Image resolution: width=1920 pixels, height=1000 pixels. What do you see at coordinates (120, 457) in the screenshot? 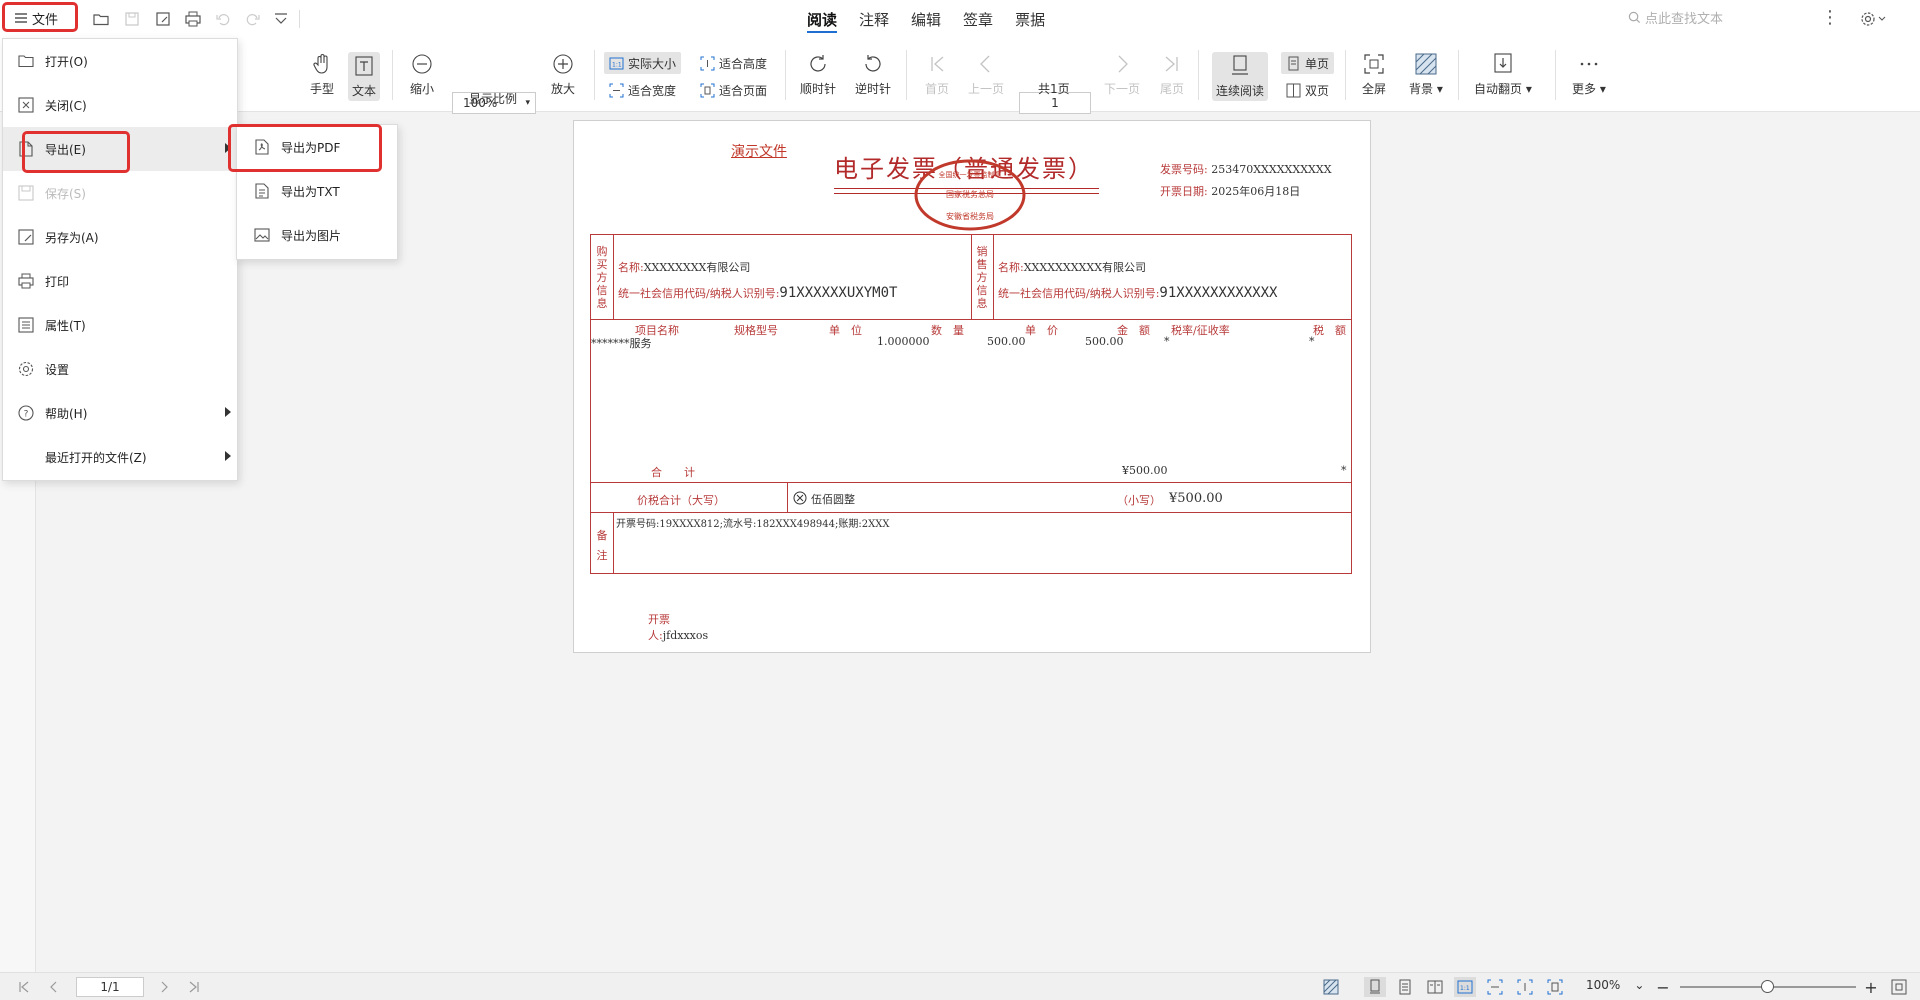
I see `menu-item-recent-files: 最近打开的文件(Z)` at bounding box center [120, 457].